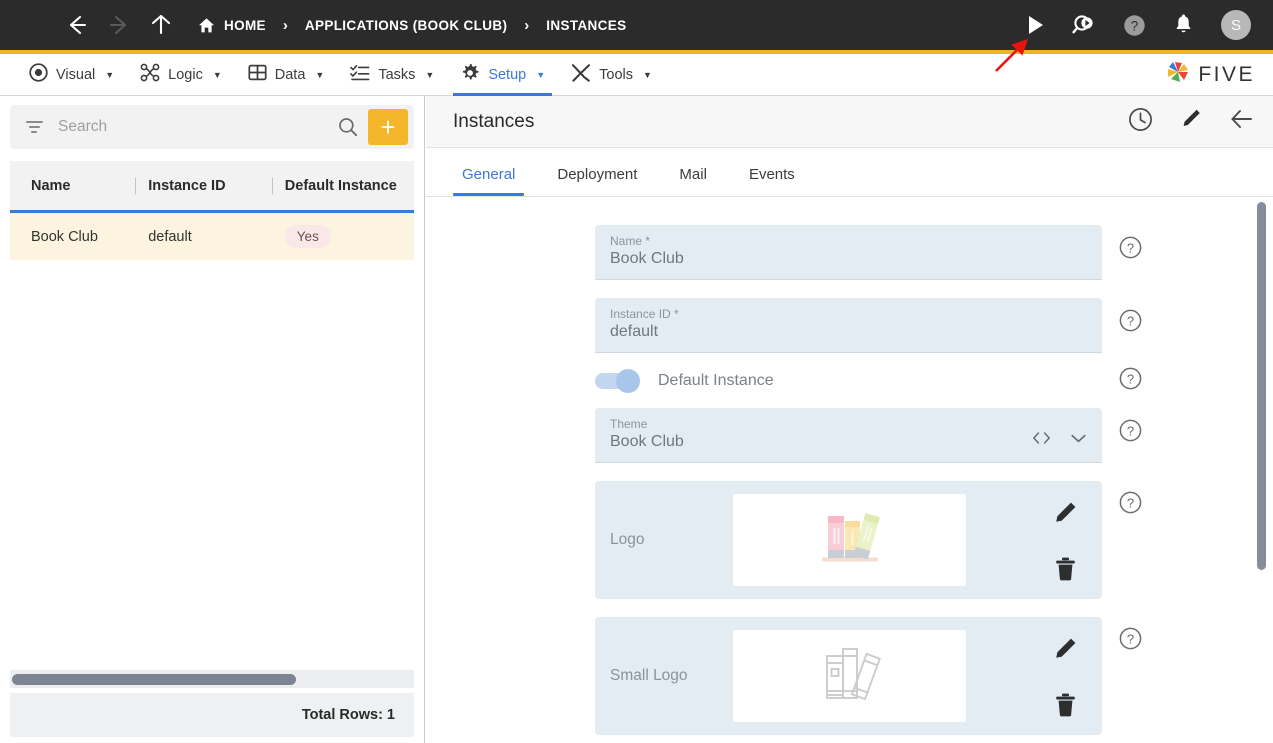 The height and width of the screenshot is (743, 1273). What do you see at coordinates (154, 679) in the screenshot?
I see `horizontal-scrollbar-thumb` at bounding box center [154, 679].